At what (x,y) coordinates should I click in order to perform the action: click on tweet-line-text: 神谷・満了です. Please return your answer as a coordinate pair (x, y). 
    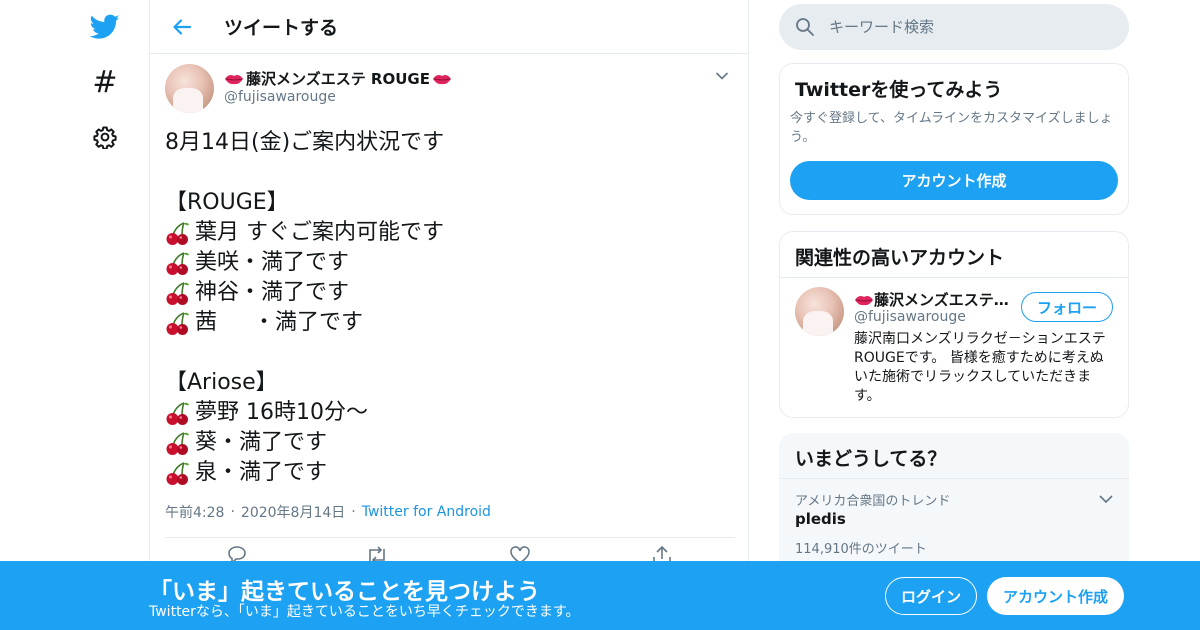
    Looking at the image, I should click on (272, 292).